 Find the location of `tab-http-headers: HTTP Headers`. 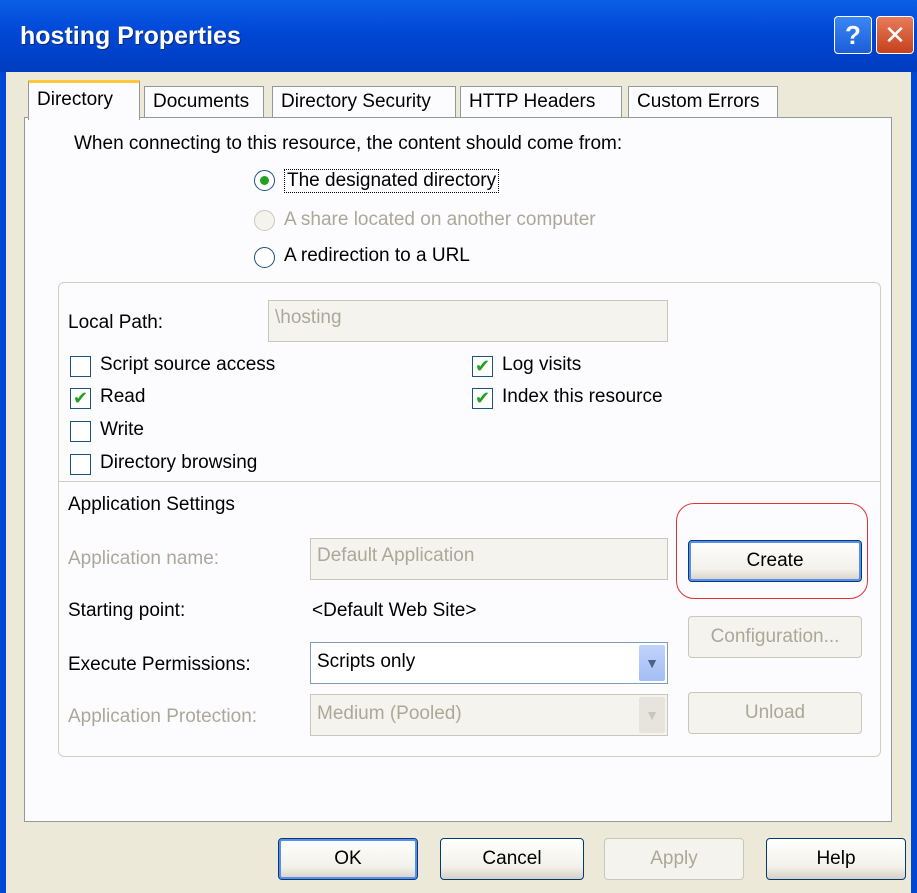

tab-http-headers: HTTP Headers is located at coordinates (541, 102).